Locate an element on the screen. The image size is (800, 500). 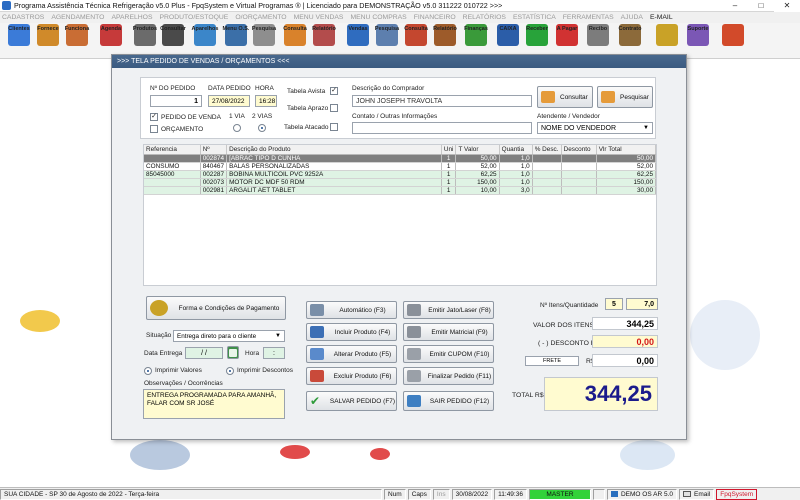
payment-conditions-button: Forma e Condições de Pagamento is located at coordinates (216, 308).